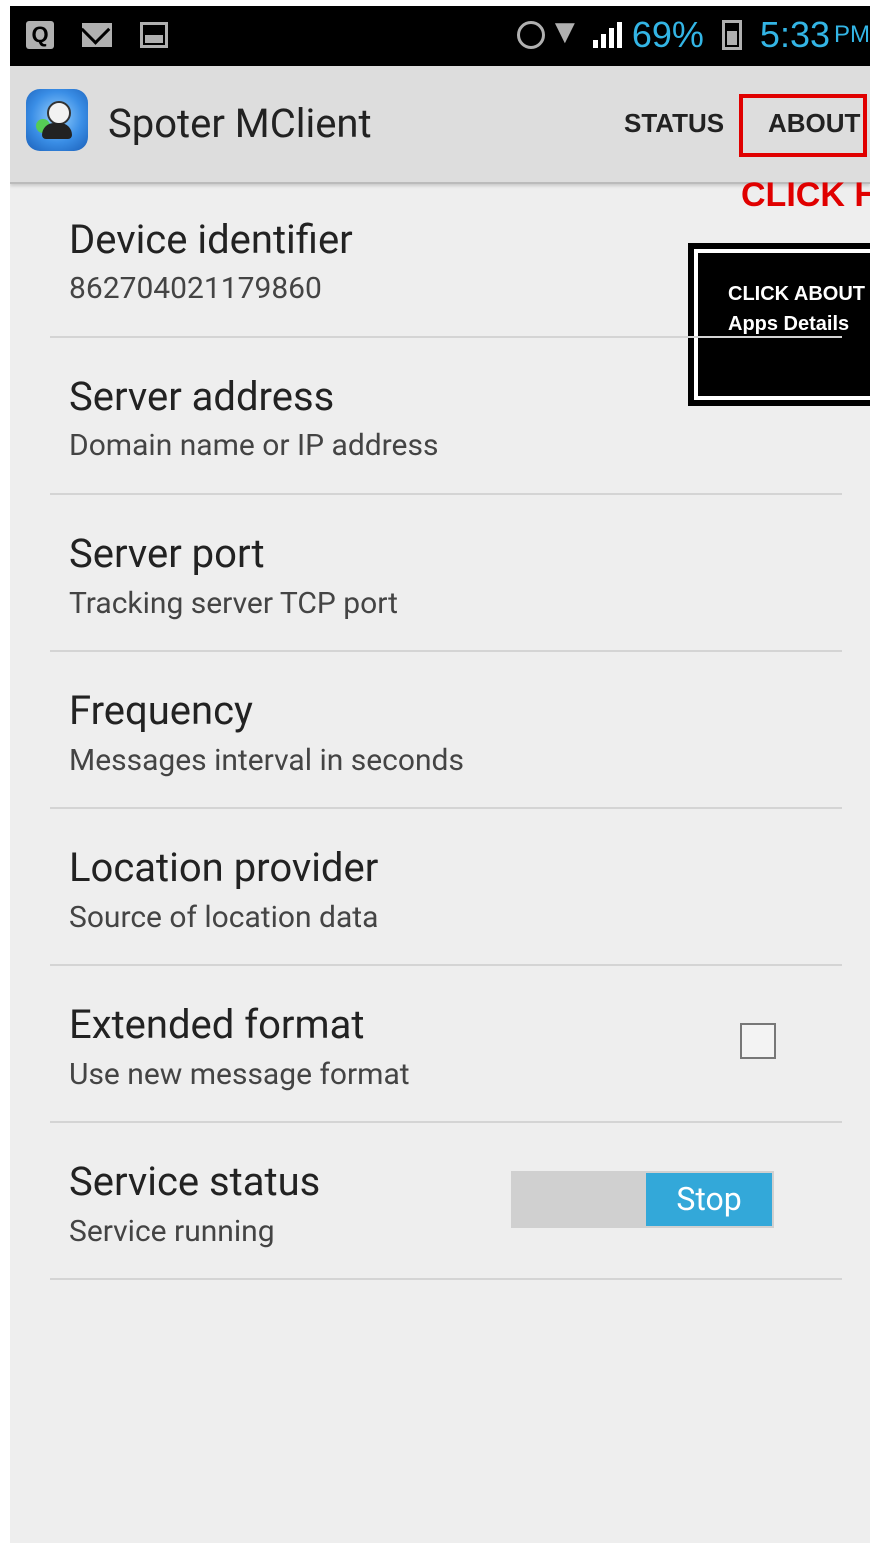 The width and height of the screenshot is (870, 1543). I want to click on pref-title: Frequency, so click(161, 710).